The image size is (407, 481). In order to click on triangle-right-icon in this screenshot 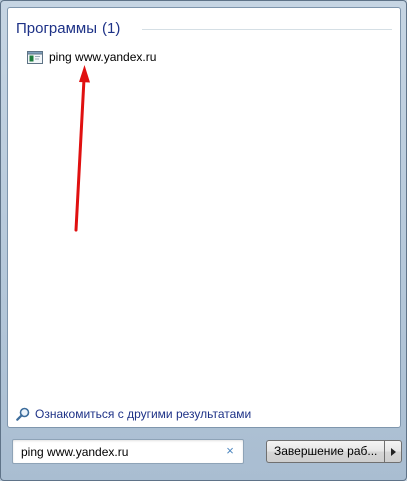, I will do `click(393, 452)`.